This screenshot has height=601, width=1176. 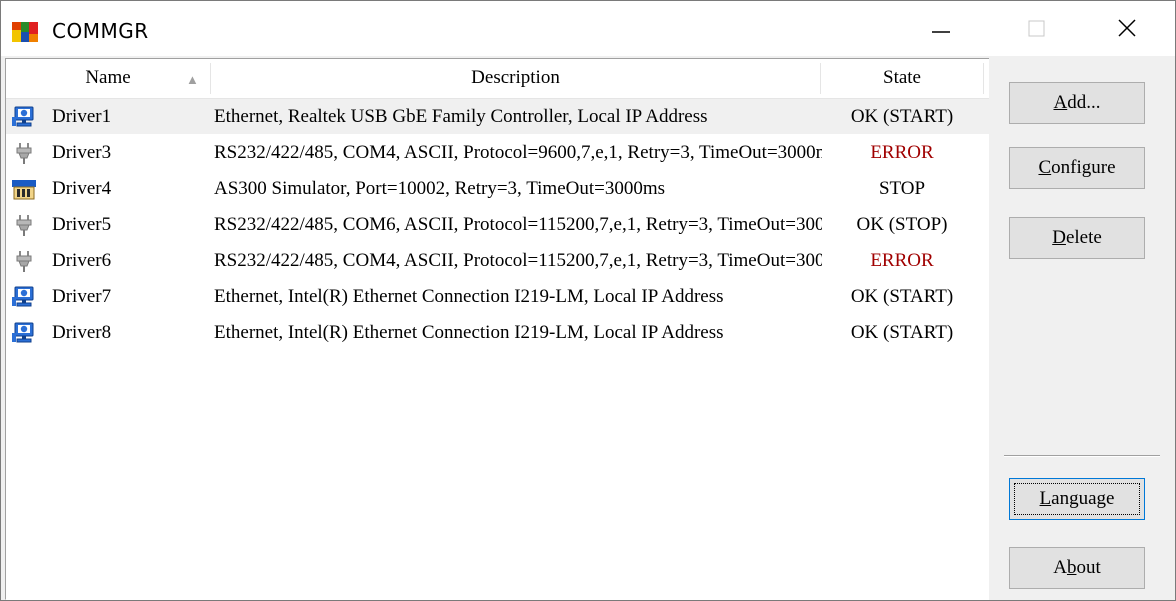 I want to click on configure-mnemonic: C, so click(x=1045, y=167).